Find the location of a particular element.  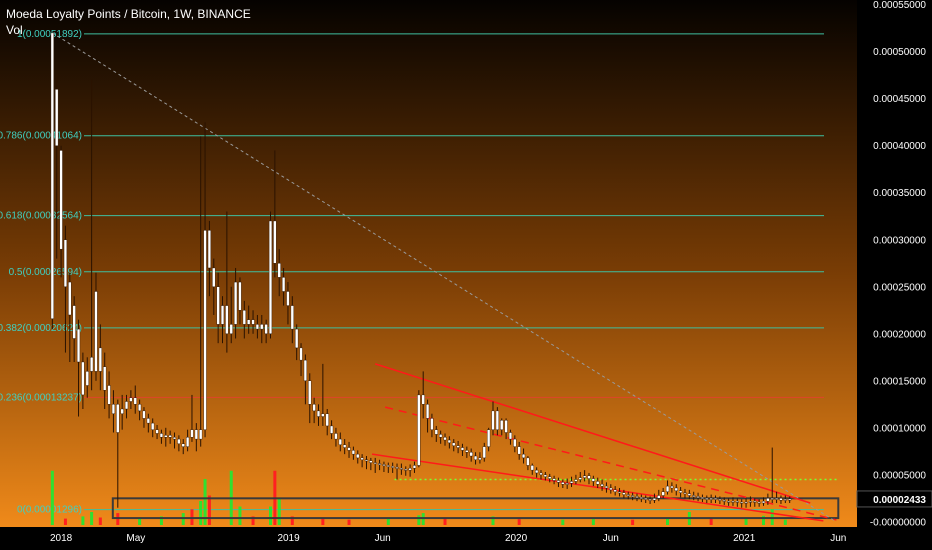

time-tick-label: 2021 is located at coordinates (744, 538).